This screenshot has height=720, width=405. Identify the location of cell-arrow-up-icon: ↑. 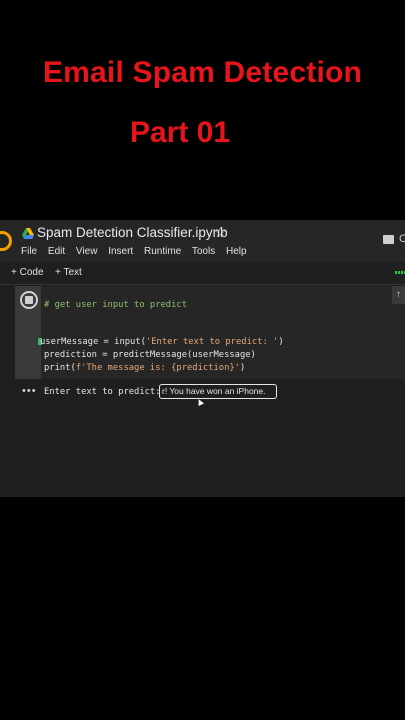
(398, 295).